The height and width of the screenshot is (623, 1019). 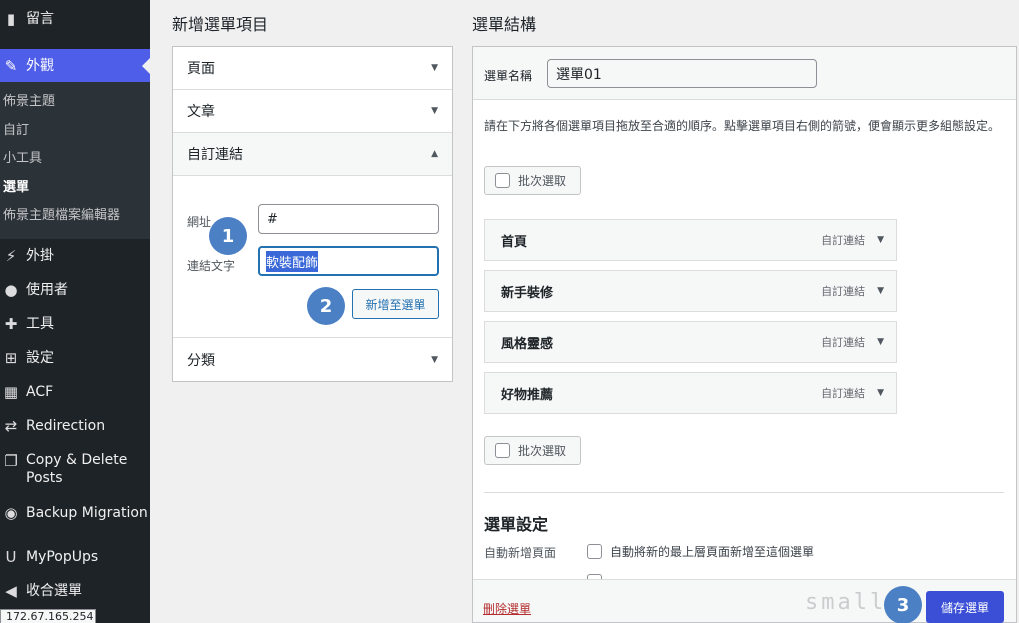 What do you see at coordinates (40, 323) in the screenshot?
I see `sidebar-item-label: 工具` at bounding box center [40, 323].